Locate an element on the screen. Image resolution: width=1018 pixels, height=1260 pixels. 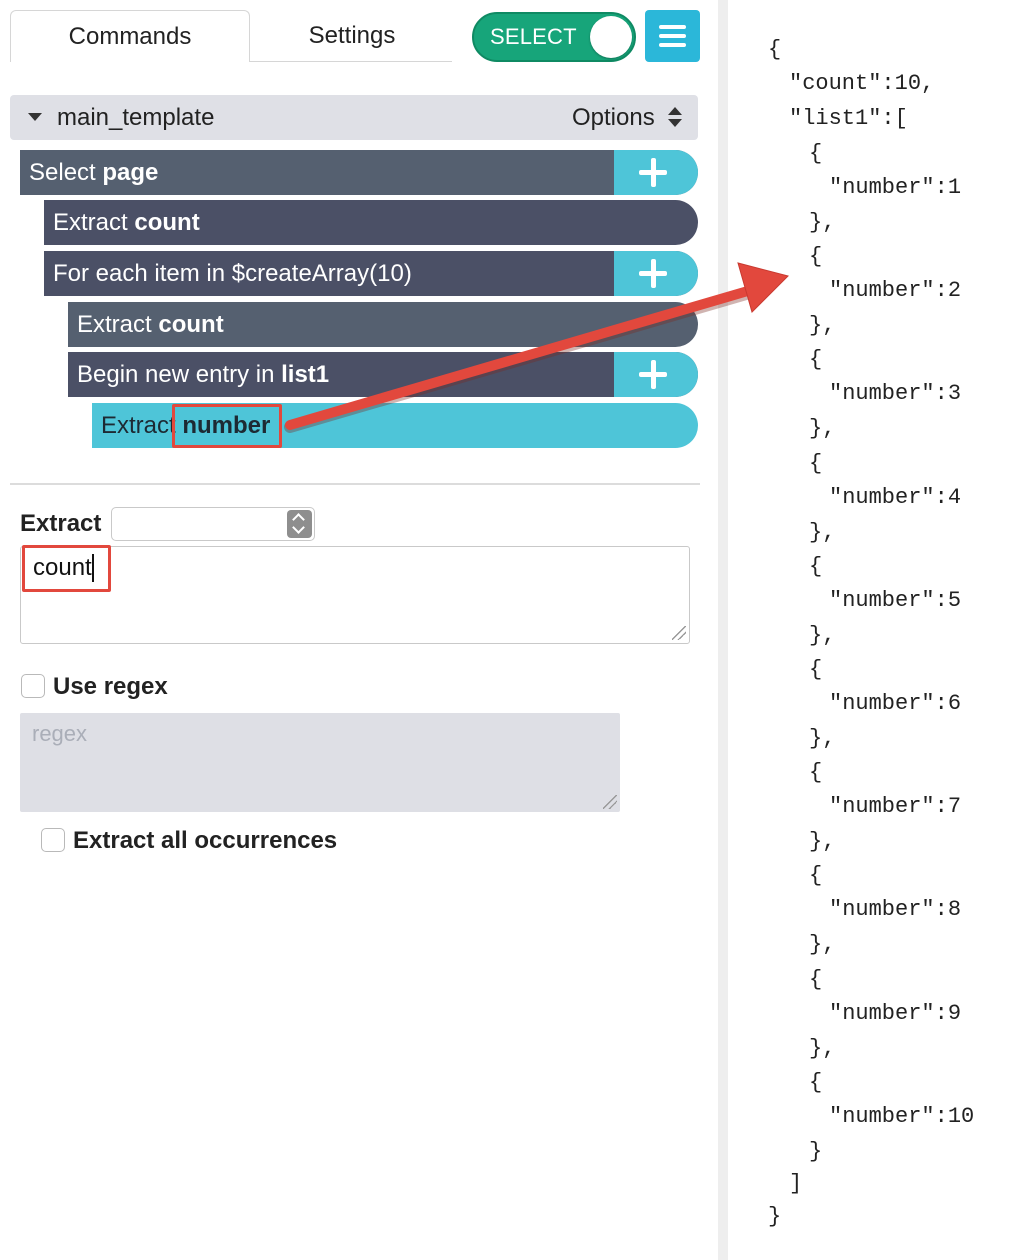
json-item-close: } is located at coordinates (816, 1151).